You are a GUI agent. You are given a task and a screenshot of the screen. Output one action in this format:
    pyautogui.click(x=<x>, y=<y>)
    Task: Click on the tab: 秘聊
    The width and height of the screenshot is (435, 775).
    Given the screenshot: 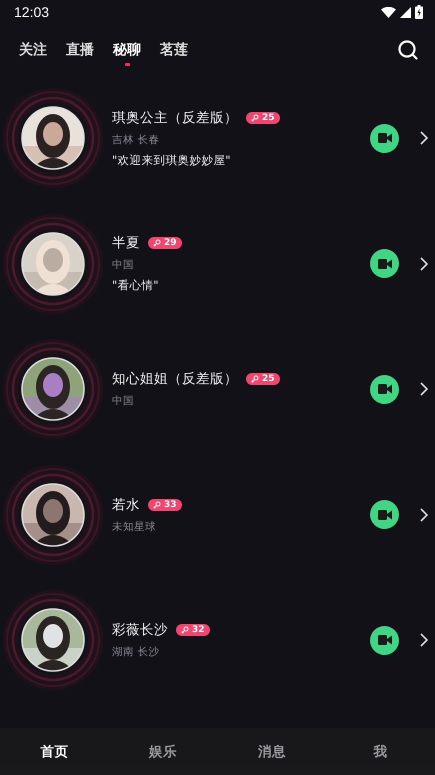 What is the action you would take?
    pyautogui.click(x=127, y=50)
    